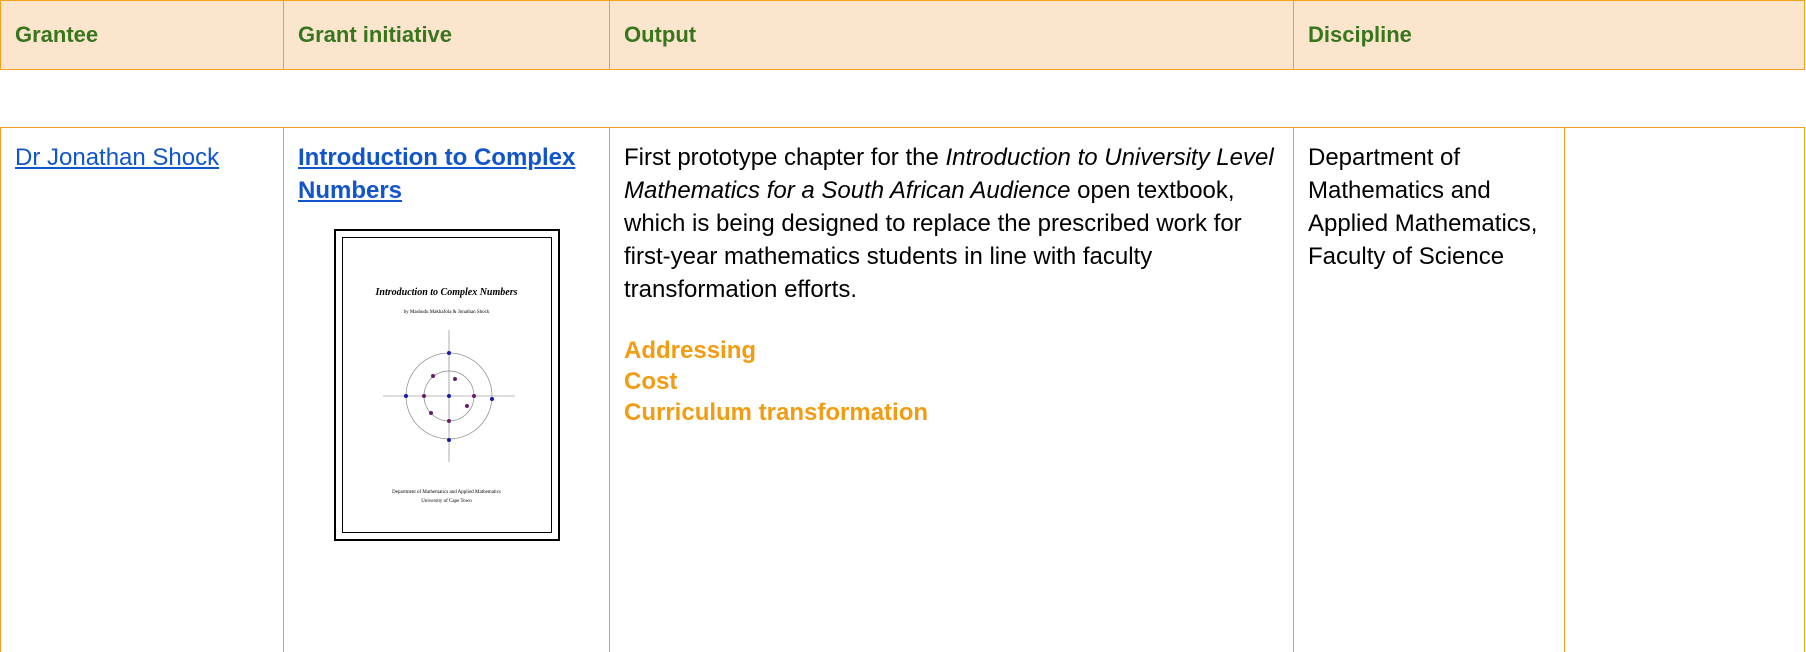 This screenshot has width=1806, height=652. I want to click on header-discipline: Discipline, so click(1549, 35).